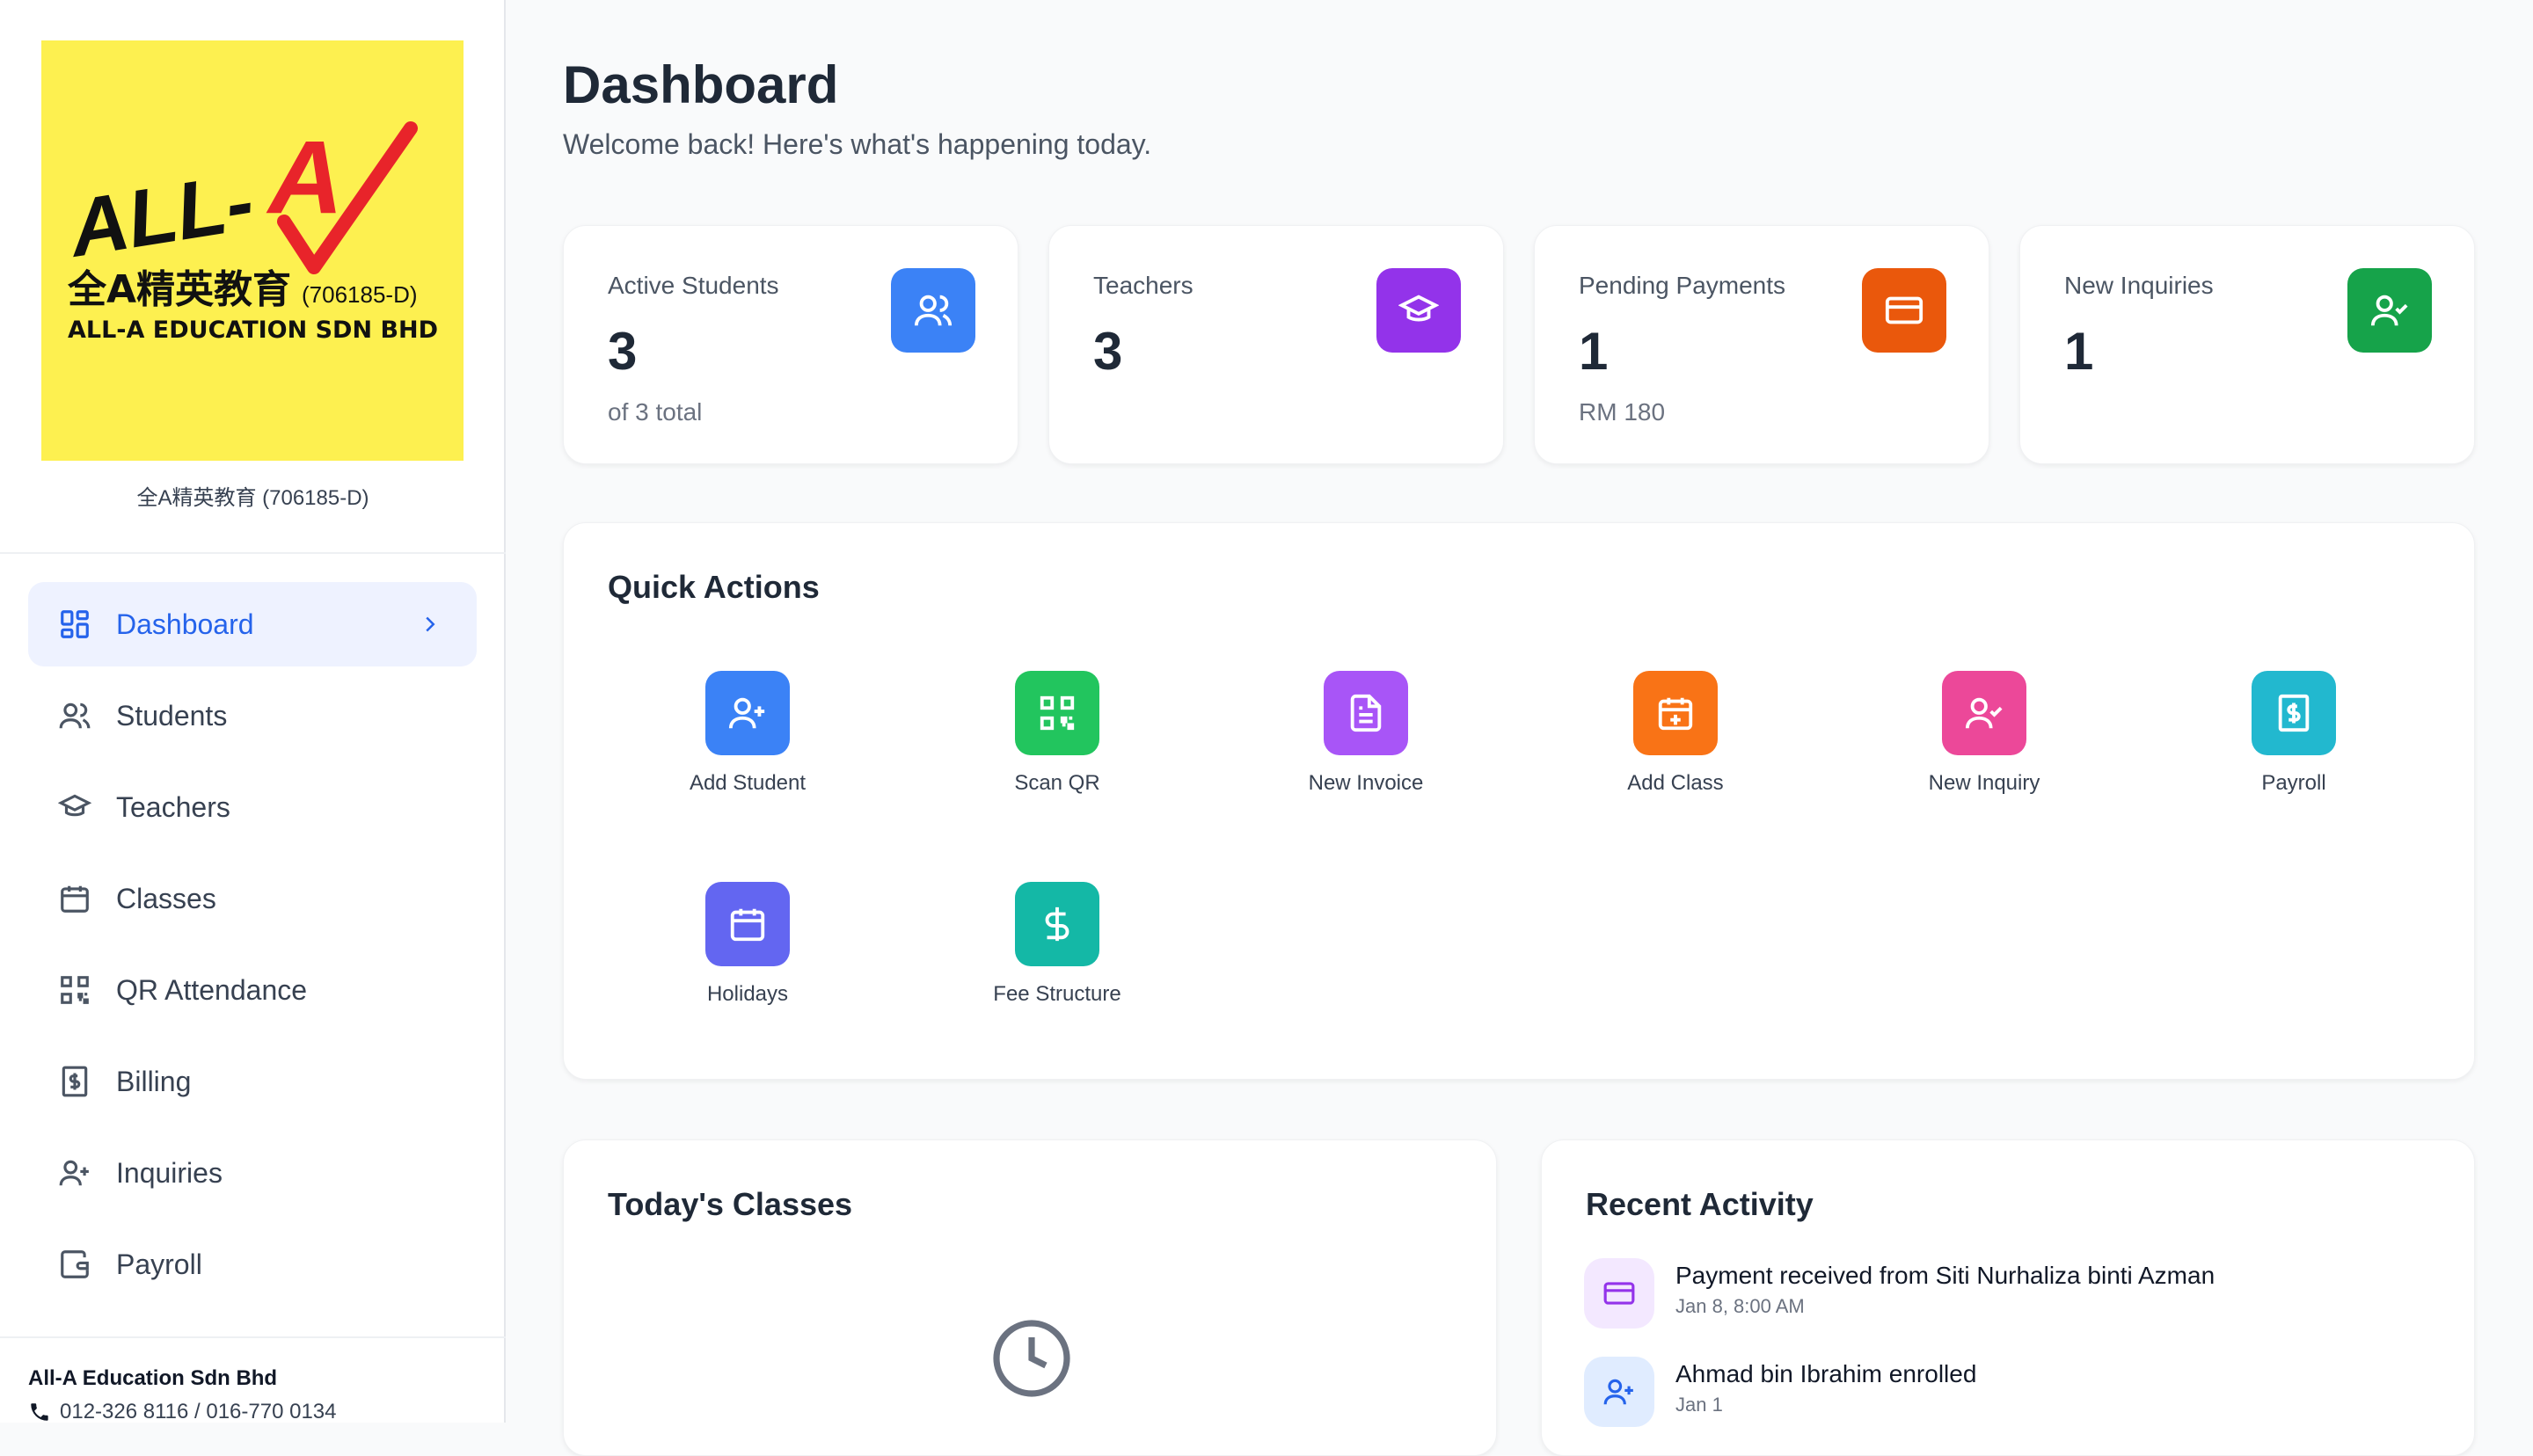 The height and width of the screenshot is (1456, 2533). I want to click on activity-time: Jan 8, 8:00 AM, so click(1740, 1306).